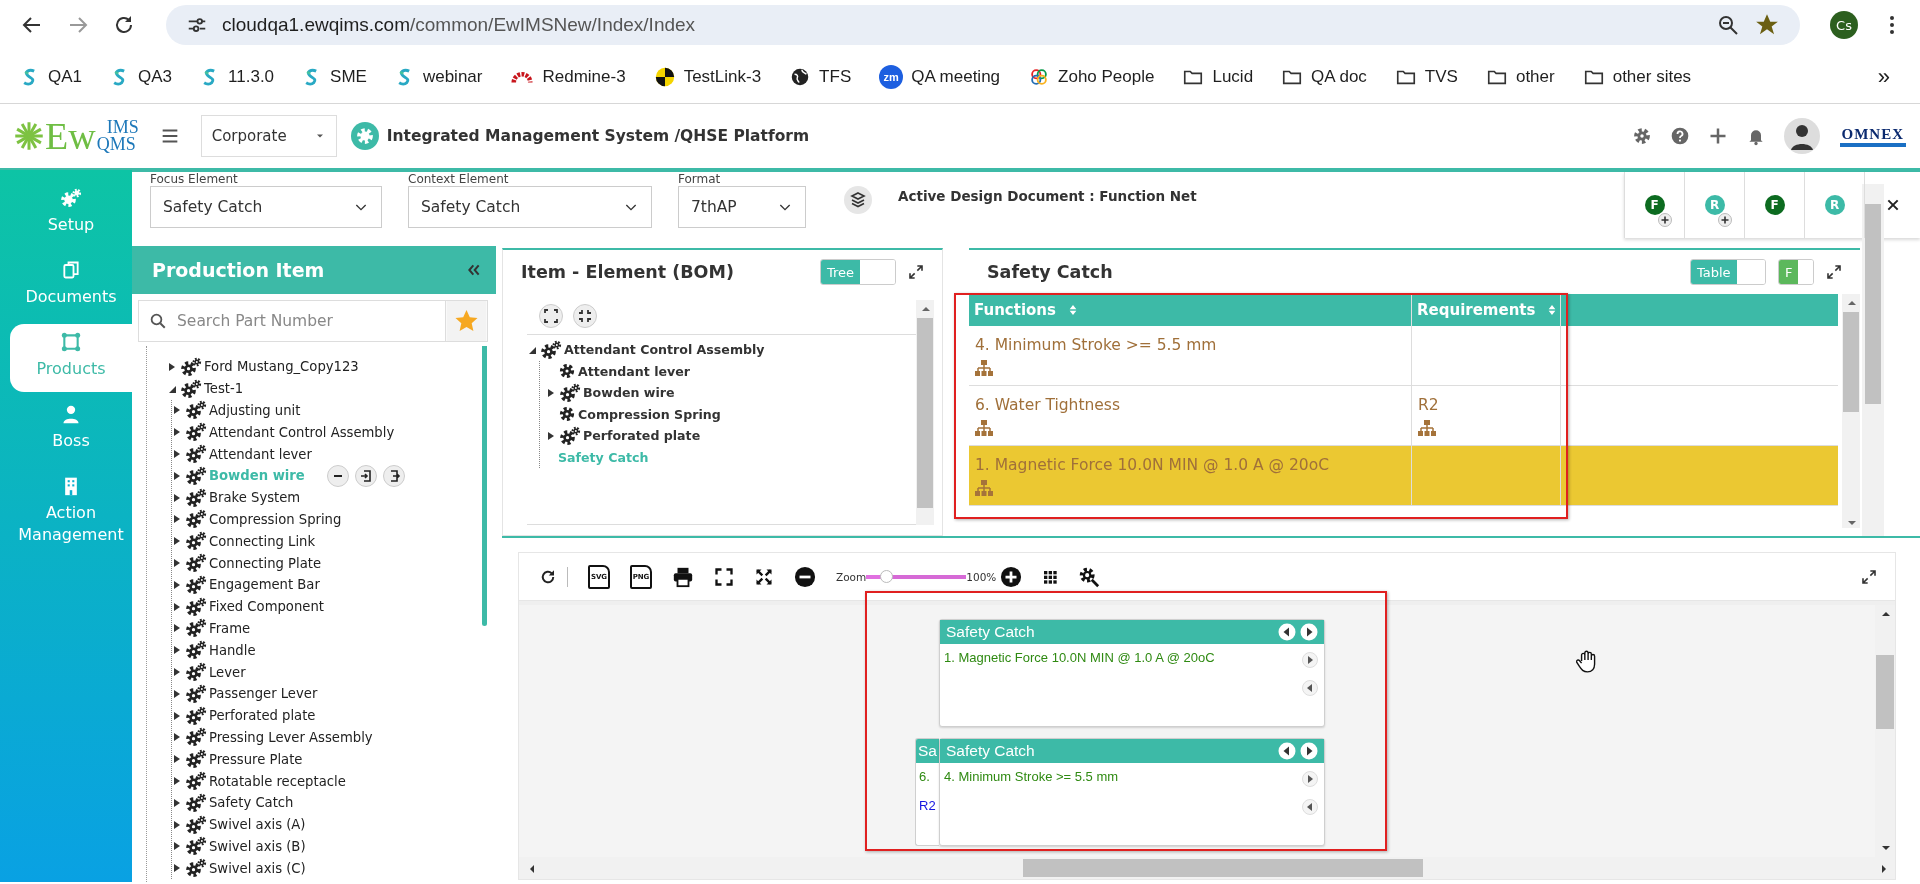 This screenshot has width=1920, height=884. I want to click on bookmark: webinar, so click(438, 76).